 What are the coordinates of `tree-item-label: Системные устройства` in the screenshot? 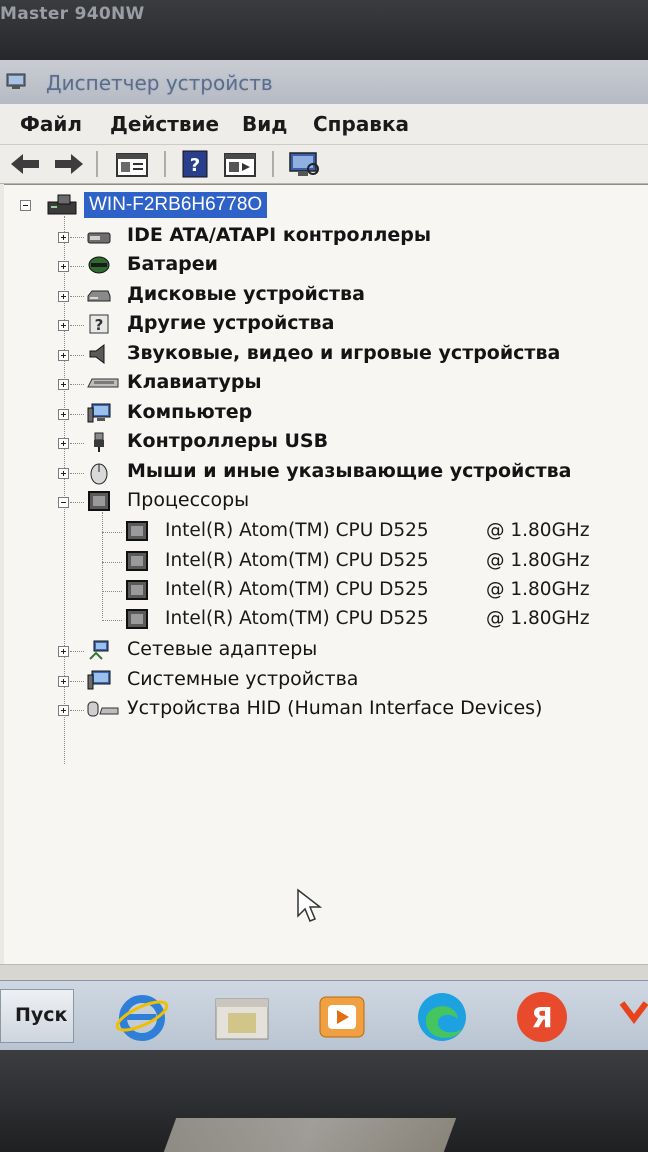 It's located at (243, 679).